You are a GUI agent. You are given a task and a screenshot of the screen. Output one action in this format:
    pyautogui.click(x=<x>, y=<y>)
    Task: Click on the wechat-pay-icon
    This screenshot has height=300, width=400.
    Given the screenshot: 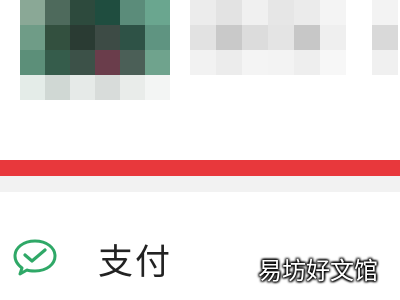 What is the action you would take?
    pyautogui.click(x=35, y=257)
    